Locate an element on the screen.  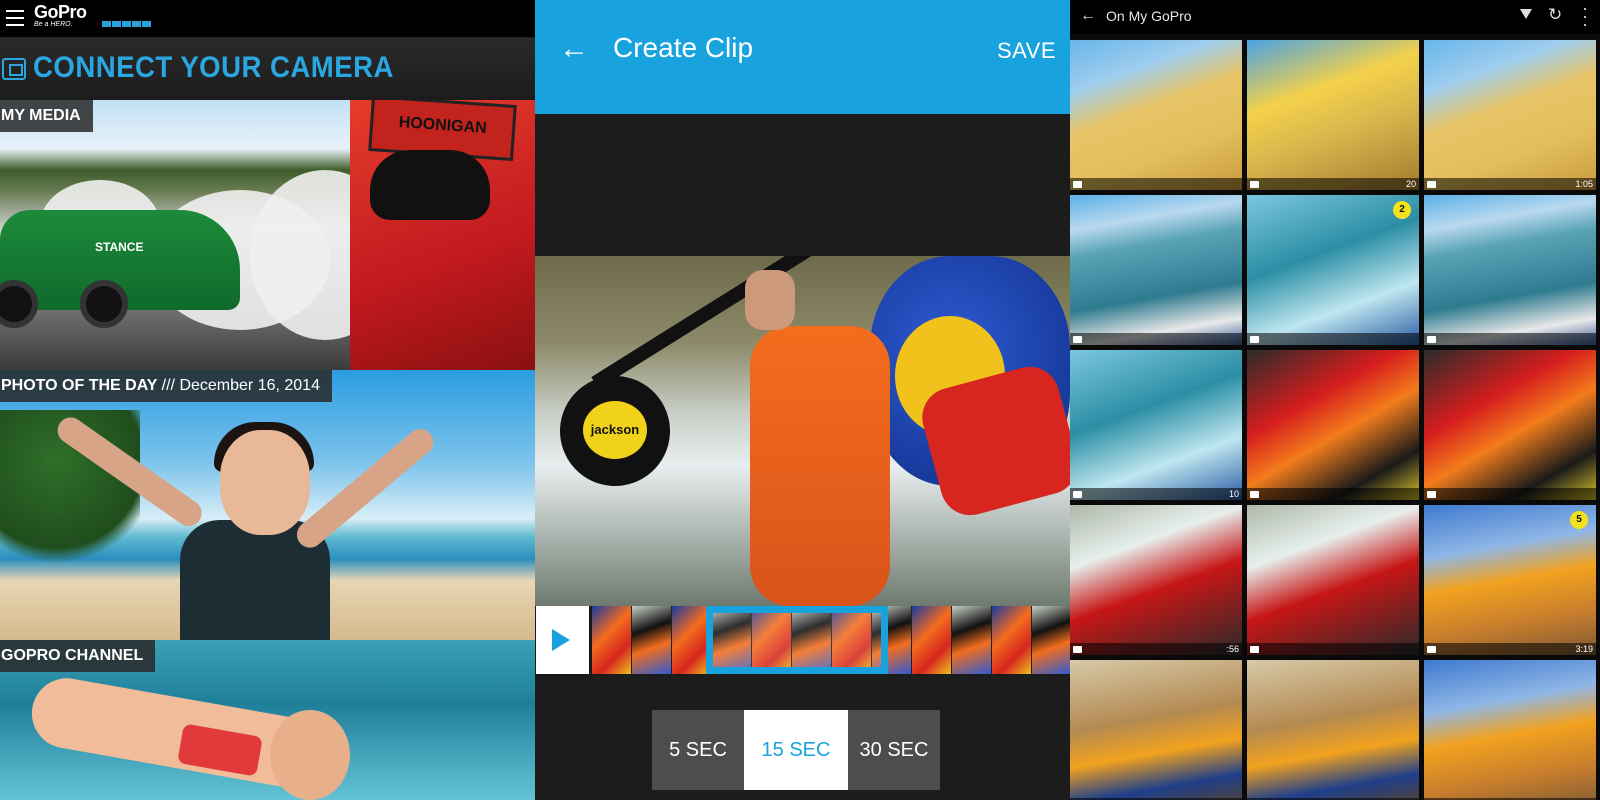
refresh-icon: ↻ is located at coordinates (1555, 15).